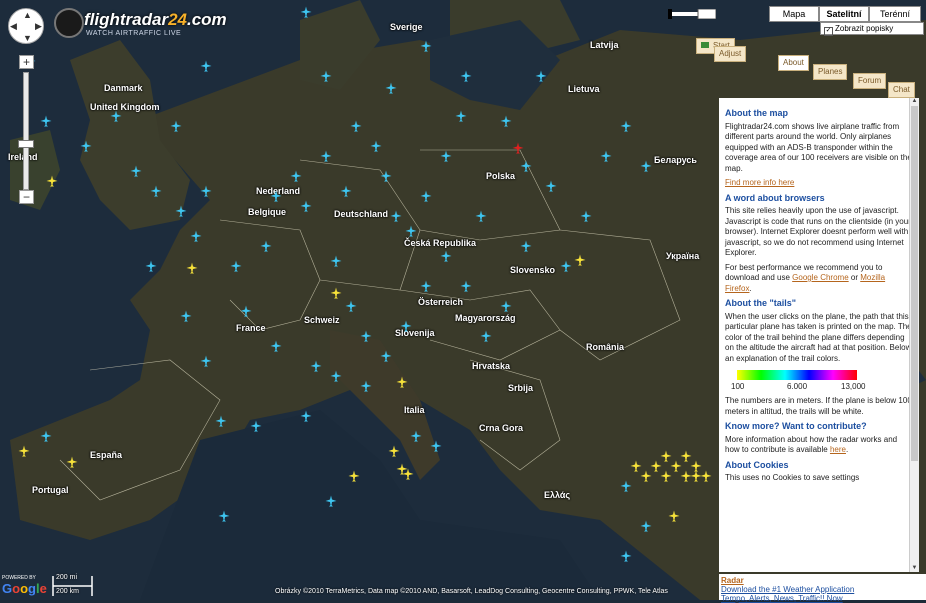  Describe the element at coordinates (730, 54) in the screenshot. I see `tab-adjust: Adjust` at that location.